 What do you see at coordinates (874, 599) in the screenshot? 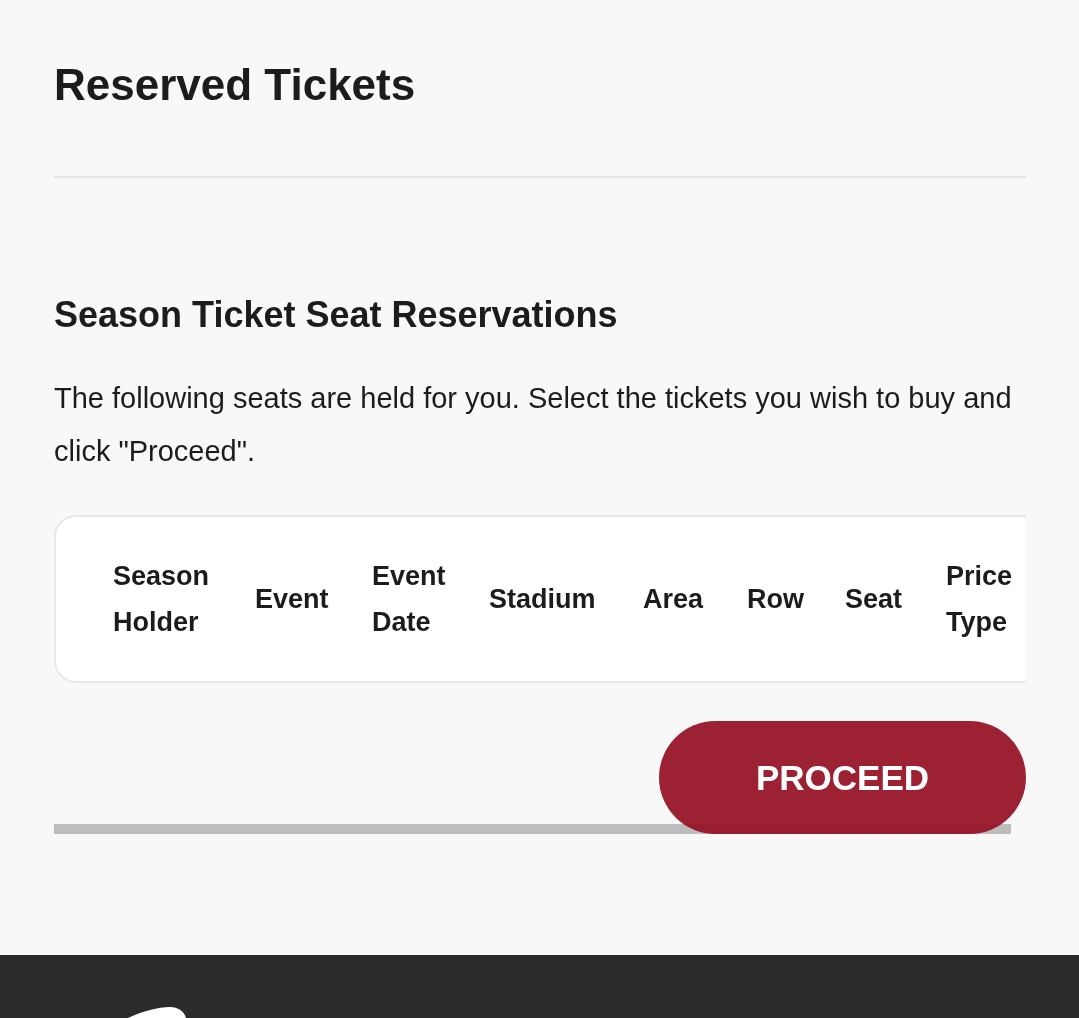
I see `column-header: Seat` at bounding box center [874, 599].